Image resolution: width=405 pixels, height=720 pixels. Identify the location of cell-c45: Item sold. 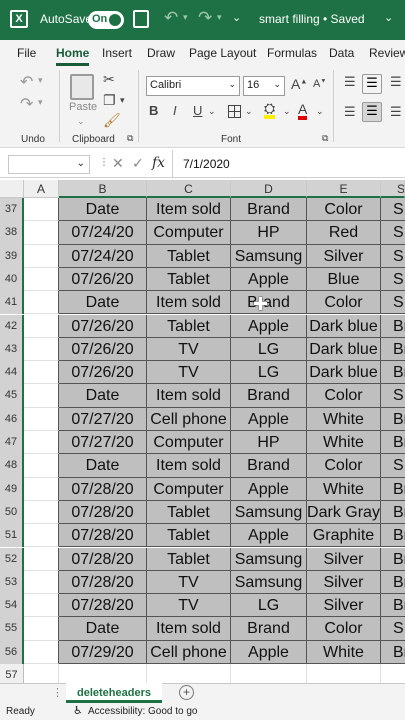
(189, 396).